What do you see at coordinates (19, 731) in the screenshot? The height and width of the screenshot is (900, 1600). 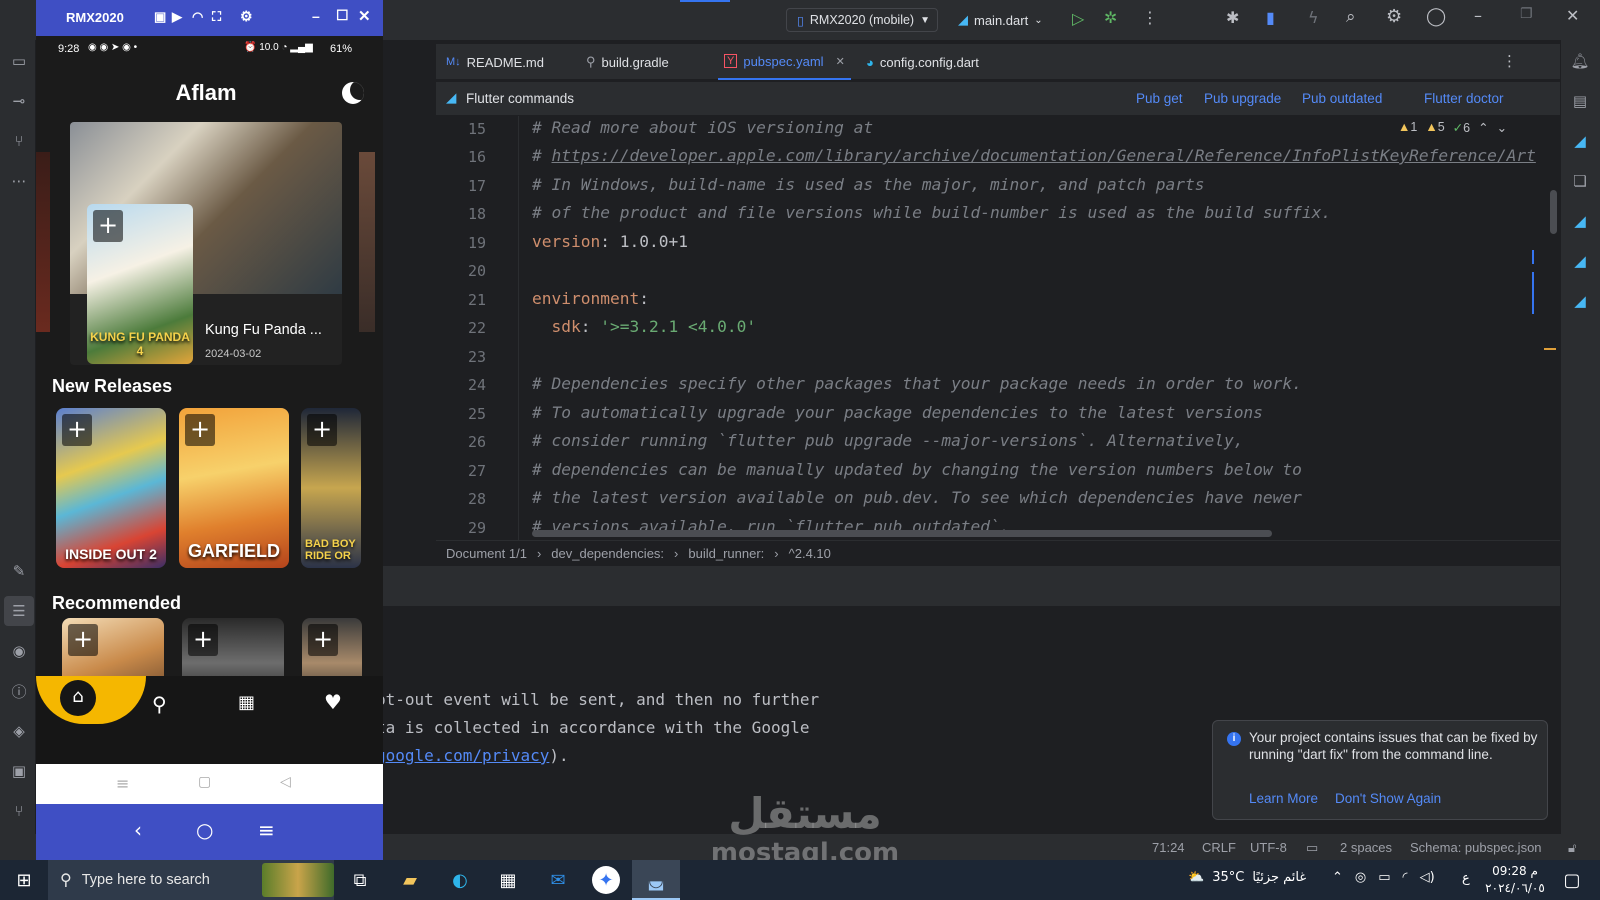 I see `app-quality-icon: ◈` at bounding box center [19, 731].